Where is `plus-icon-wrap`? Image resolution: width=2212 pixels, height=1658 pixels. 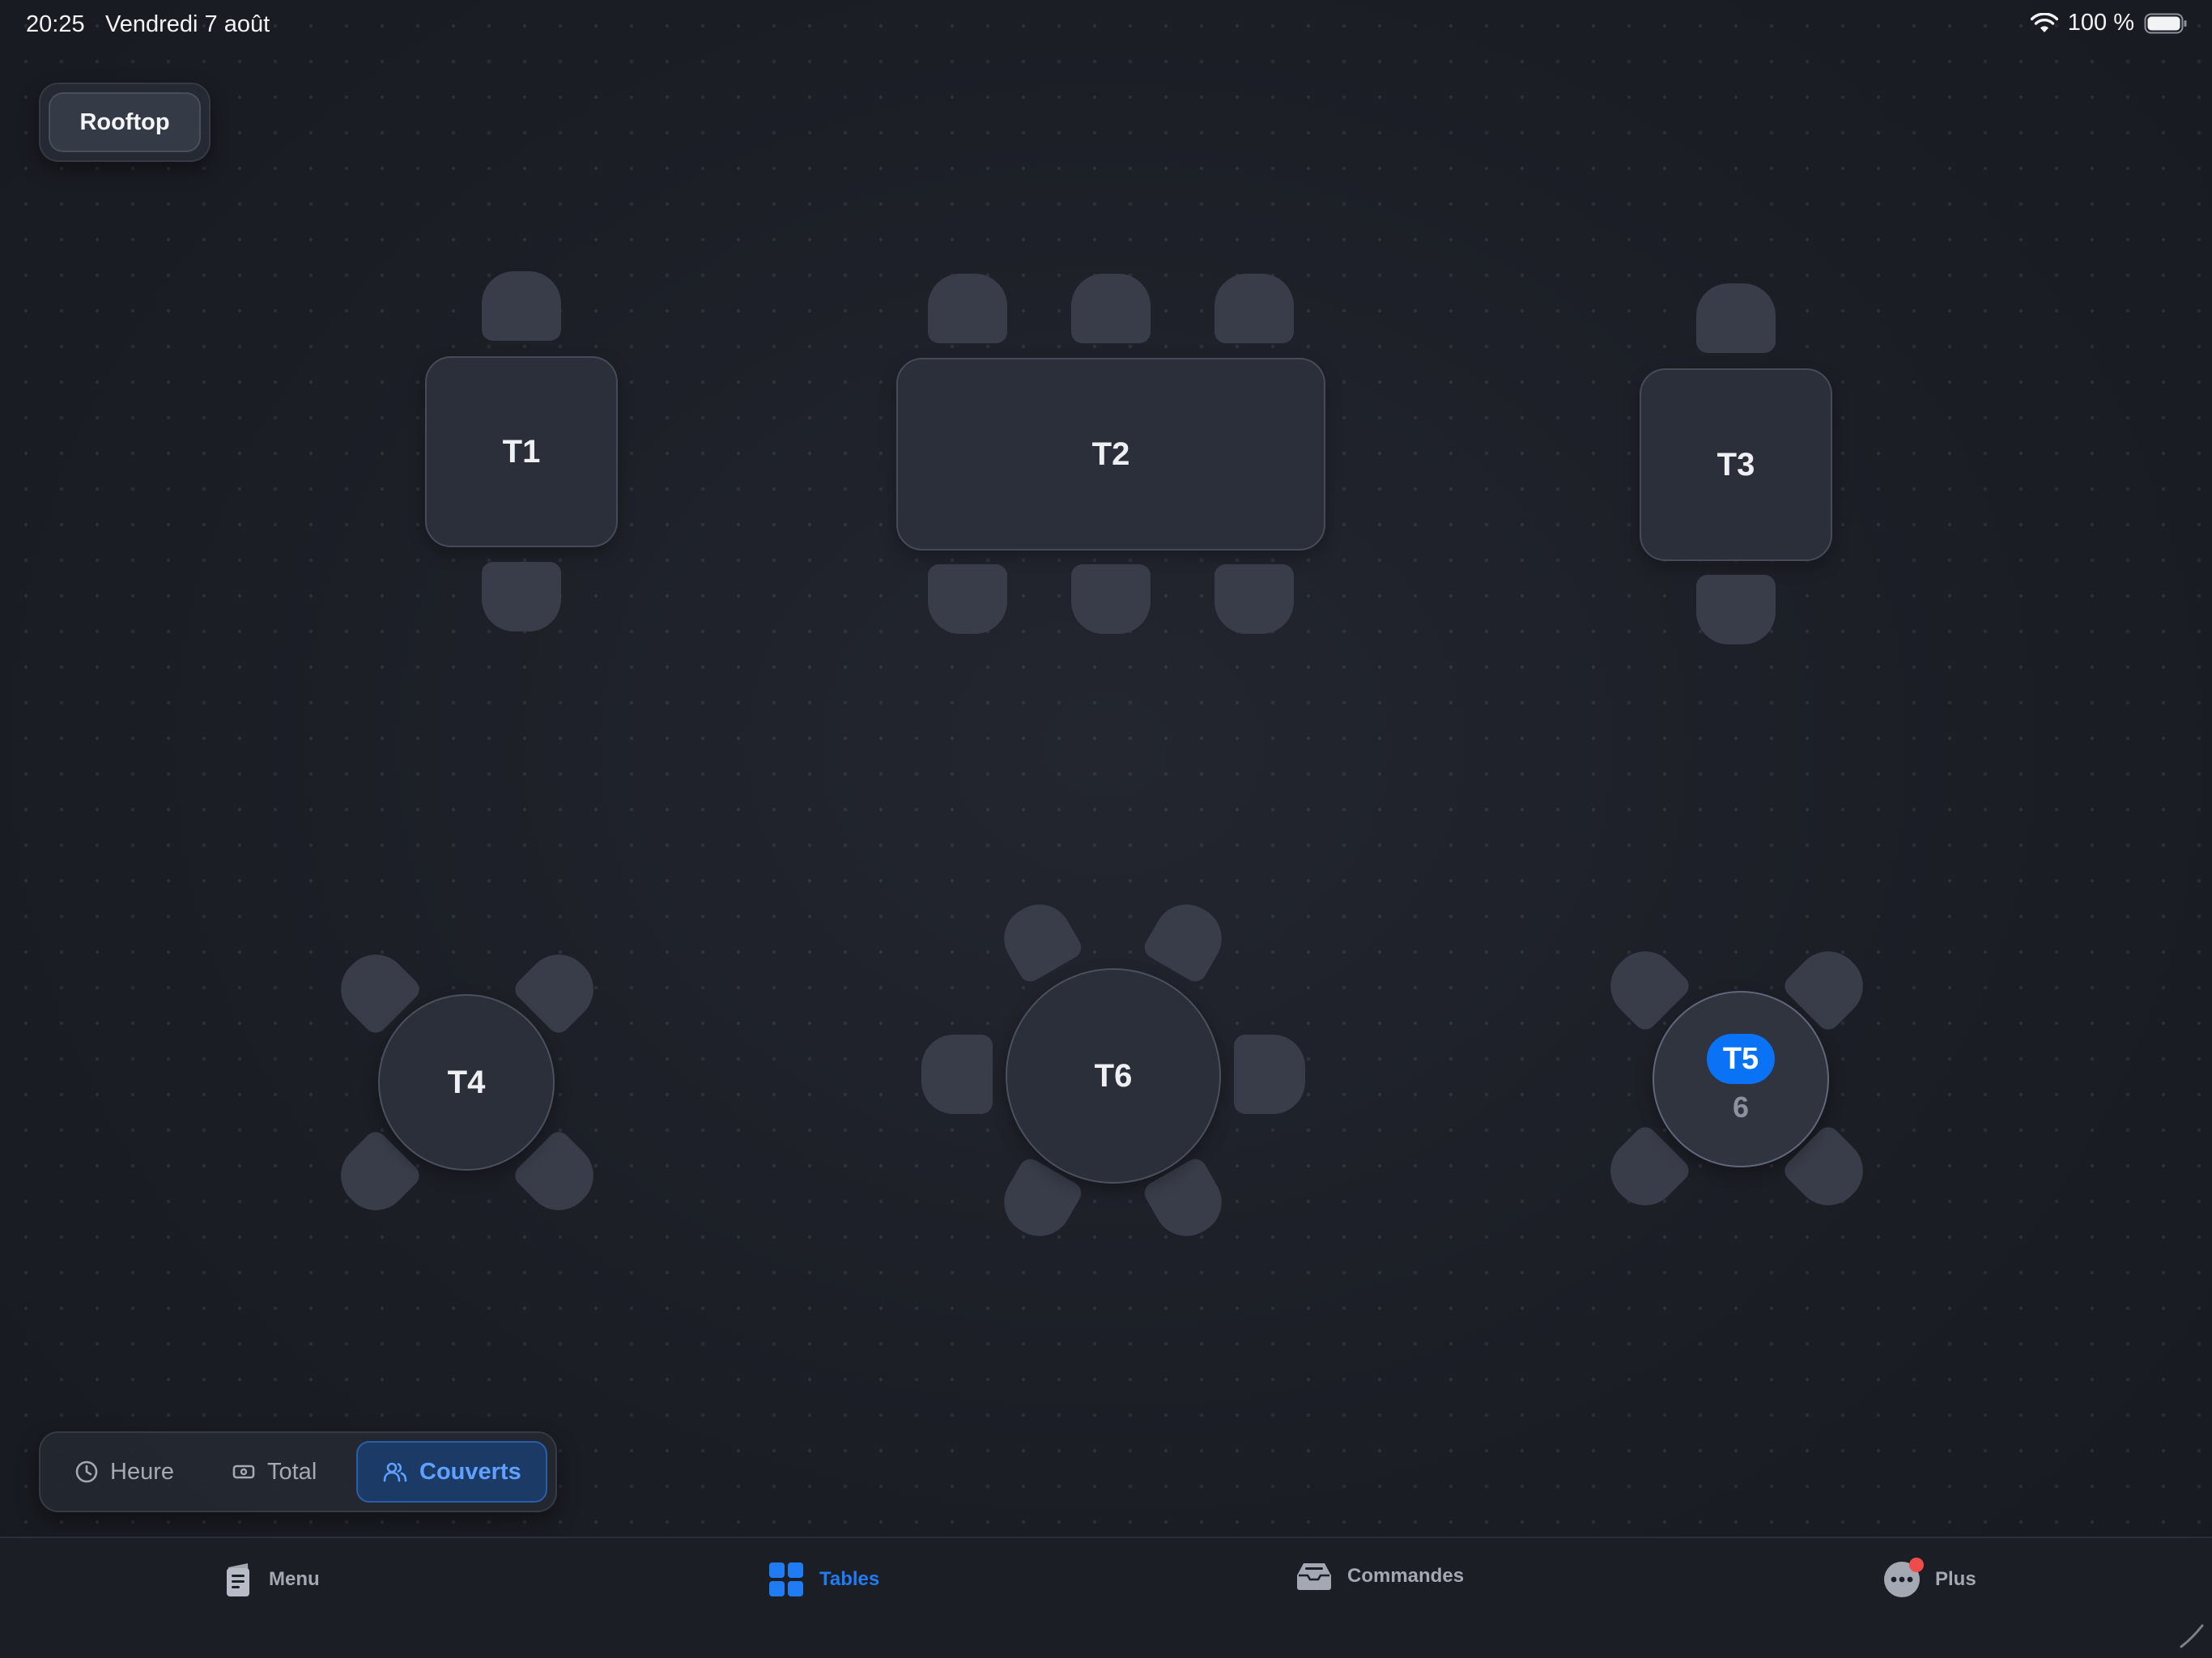 plus-icon-wrap is located at coordinates (1904, 1578).